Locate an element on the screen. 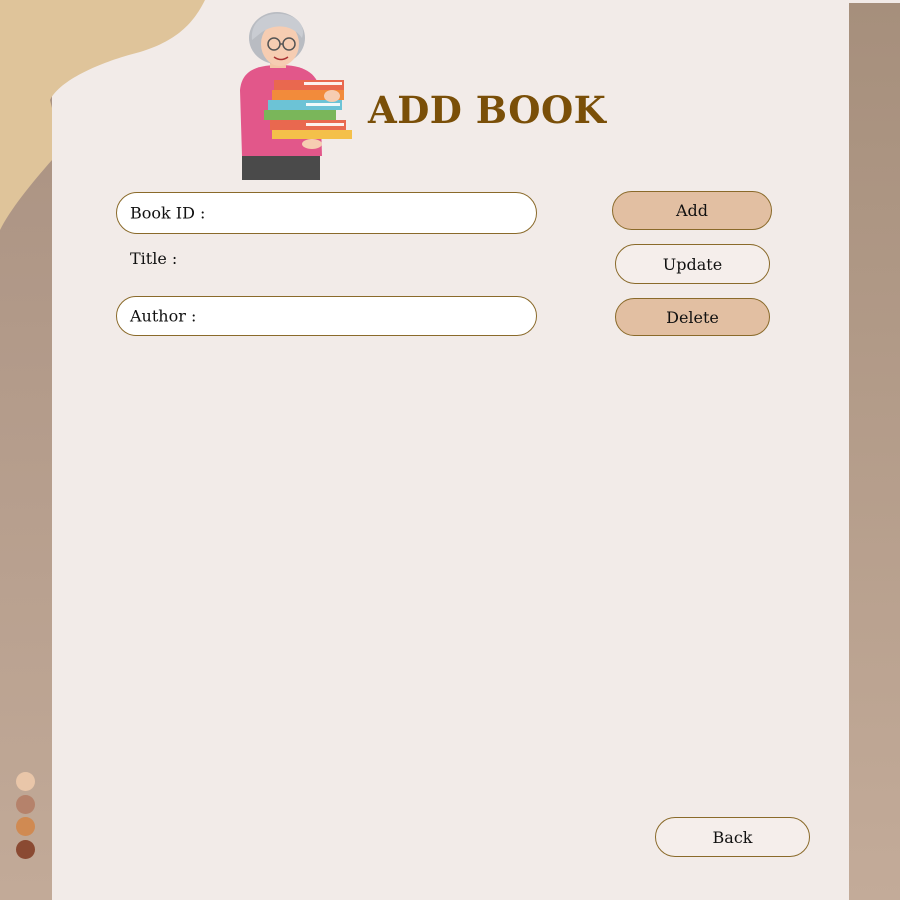  author-field: Author : is located at coordinates (326, 316).